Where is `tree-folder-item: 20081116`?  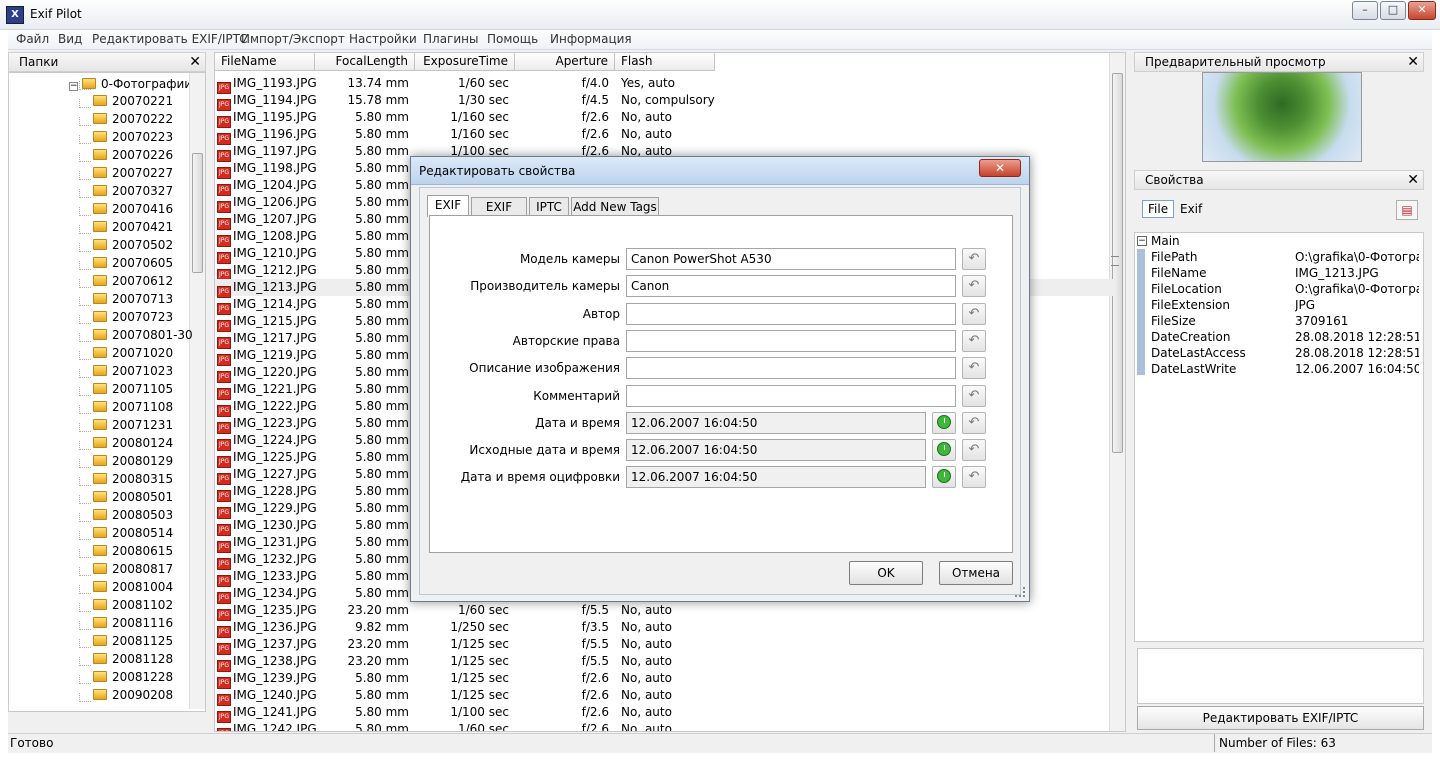
tree-folder-item: 20081116 is located at coordinates (133, 623).